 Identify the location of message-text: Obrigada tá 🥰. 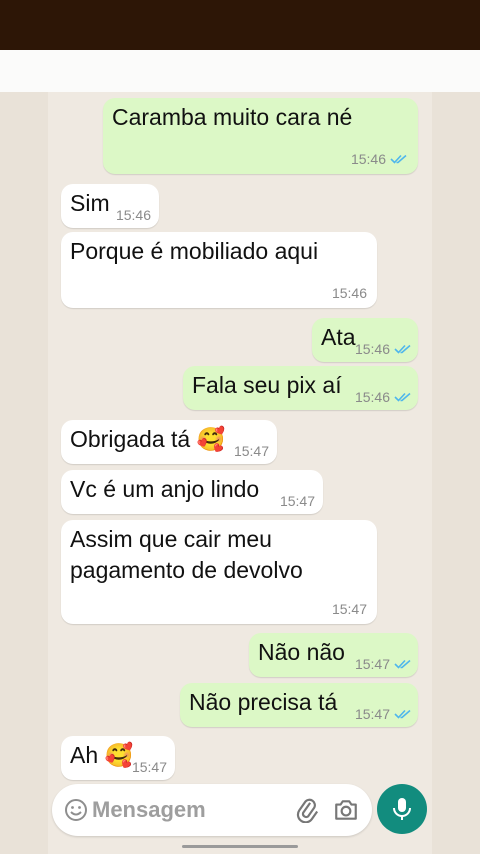
(148, 439).